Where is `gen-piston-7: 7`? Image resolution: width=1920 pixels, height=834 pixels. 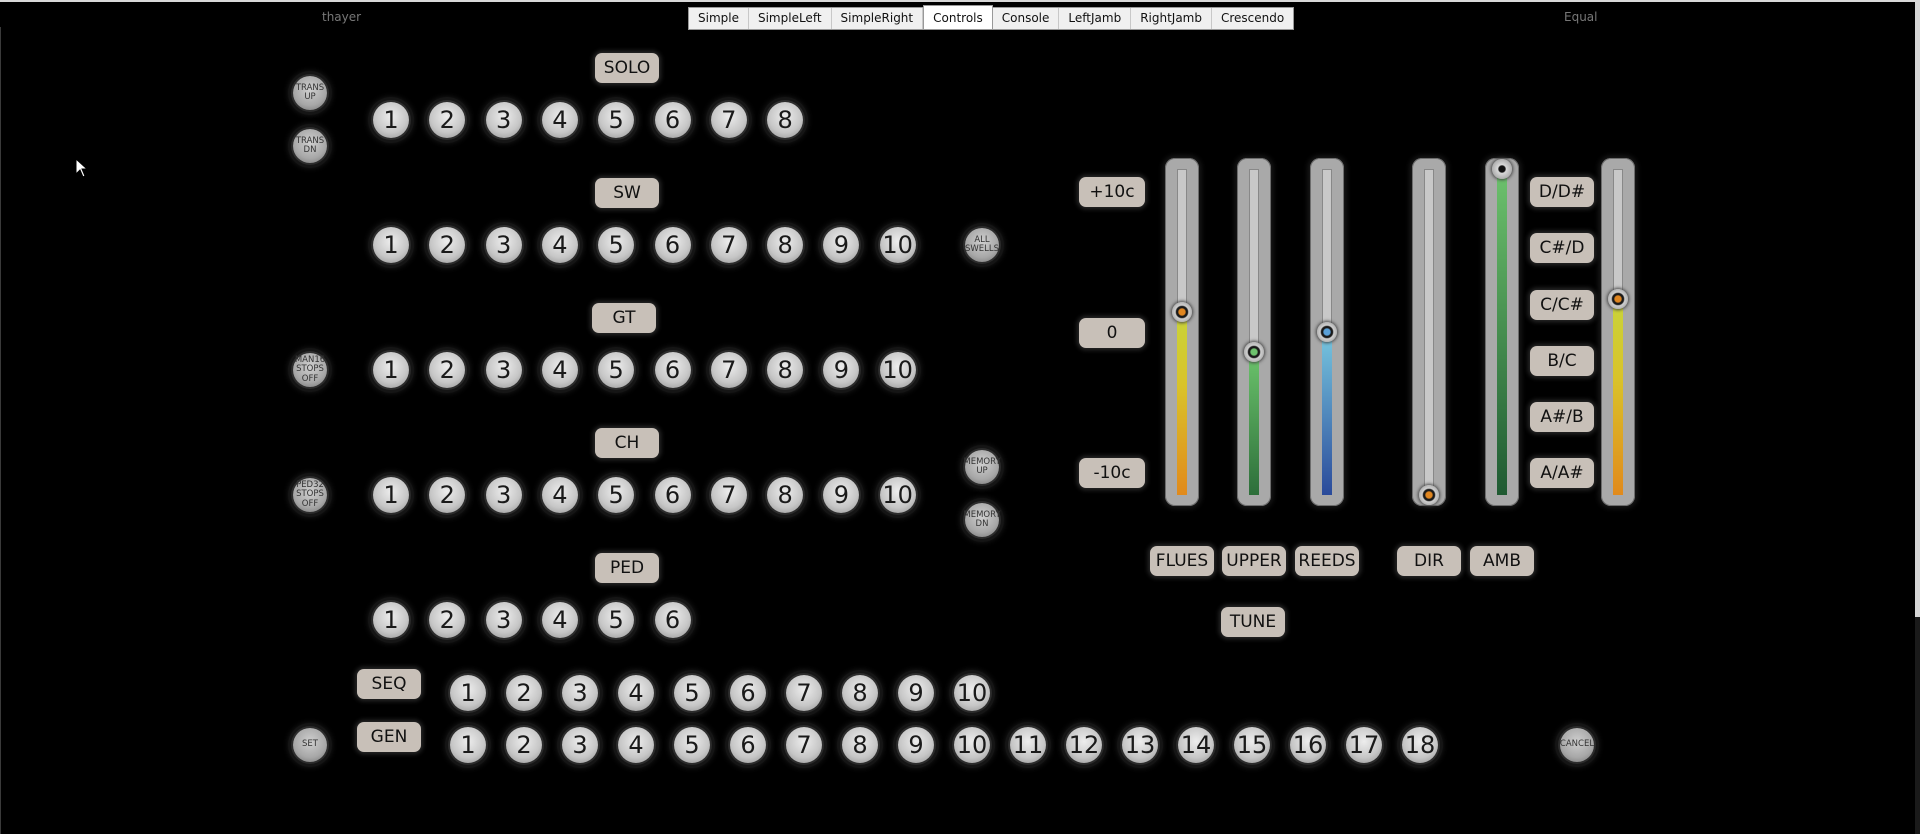
gen-piston-7: 7 is located at coordinates (804, 745).